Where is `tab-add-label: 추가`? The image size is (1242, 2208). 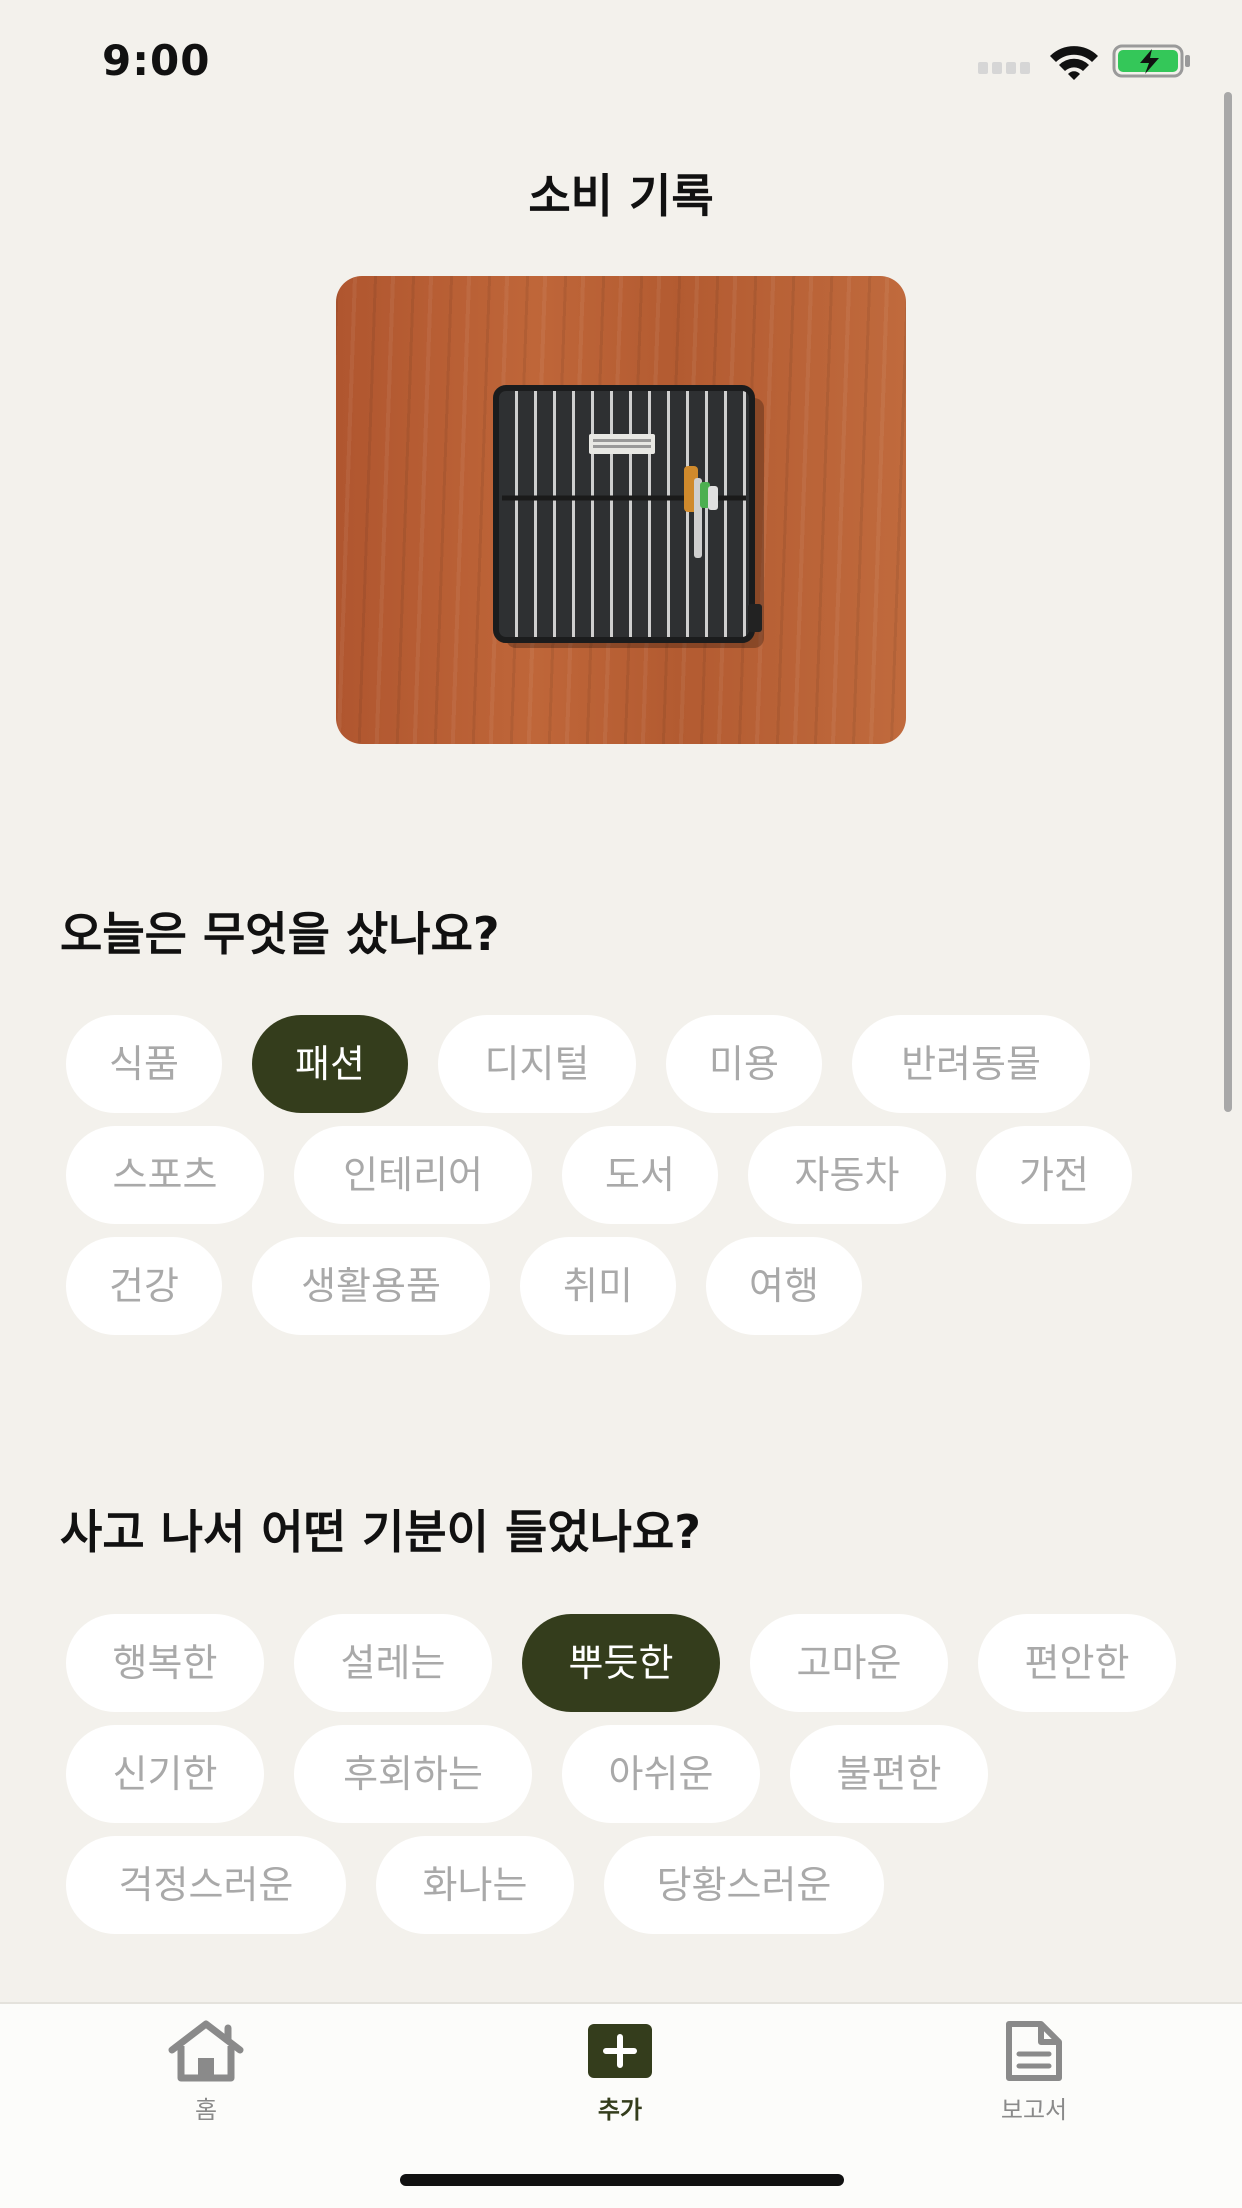
tab-add-label: 추가 is located at coordinates (620, 2110).